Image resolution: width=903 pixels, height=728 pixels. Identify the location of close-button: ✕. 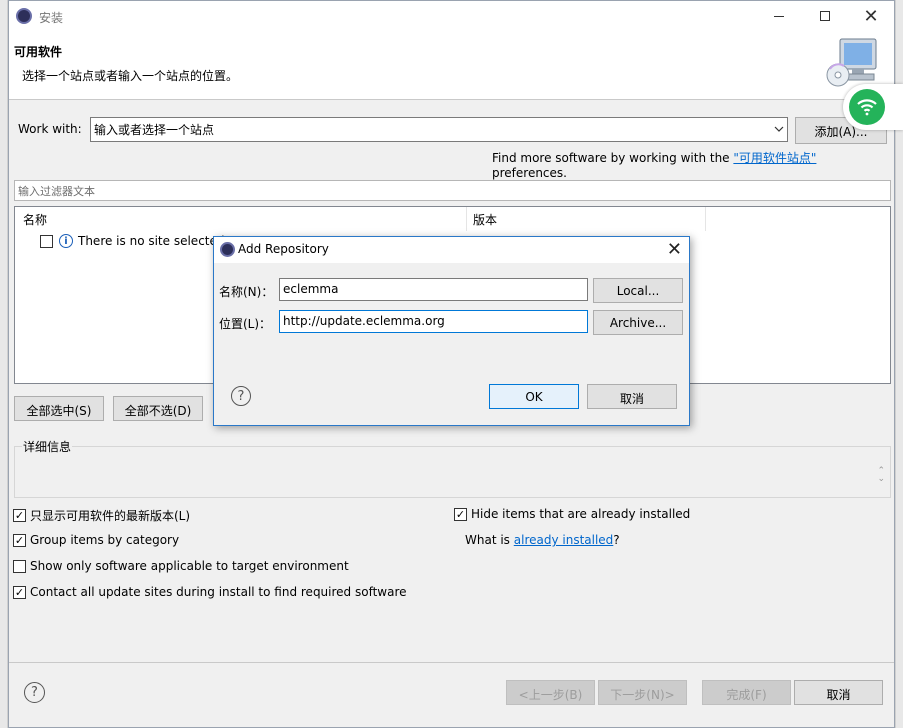
(871, 16).